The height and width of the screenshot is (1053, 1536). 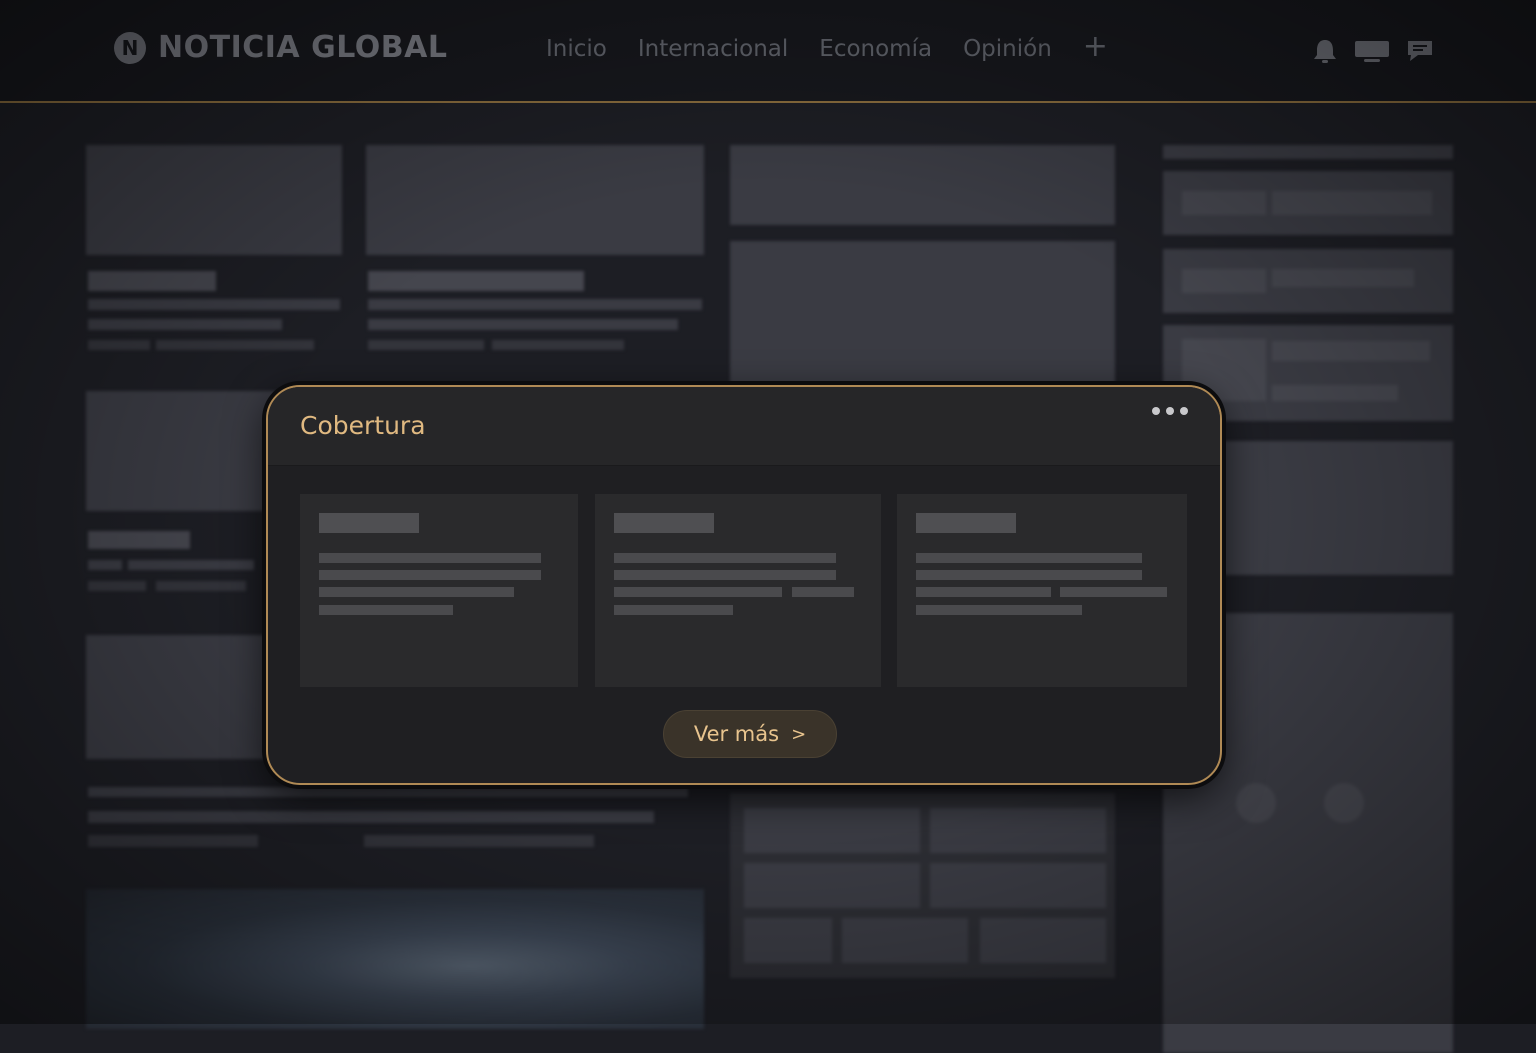 What do you see at coordinates (395, 959) in the screenshot?
I see `bg-globe-image` at bounding box center [395, 959].